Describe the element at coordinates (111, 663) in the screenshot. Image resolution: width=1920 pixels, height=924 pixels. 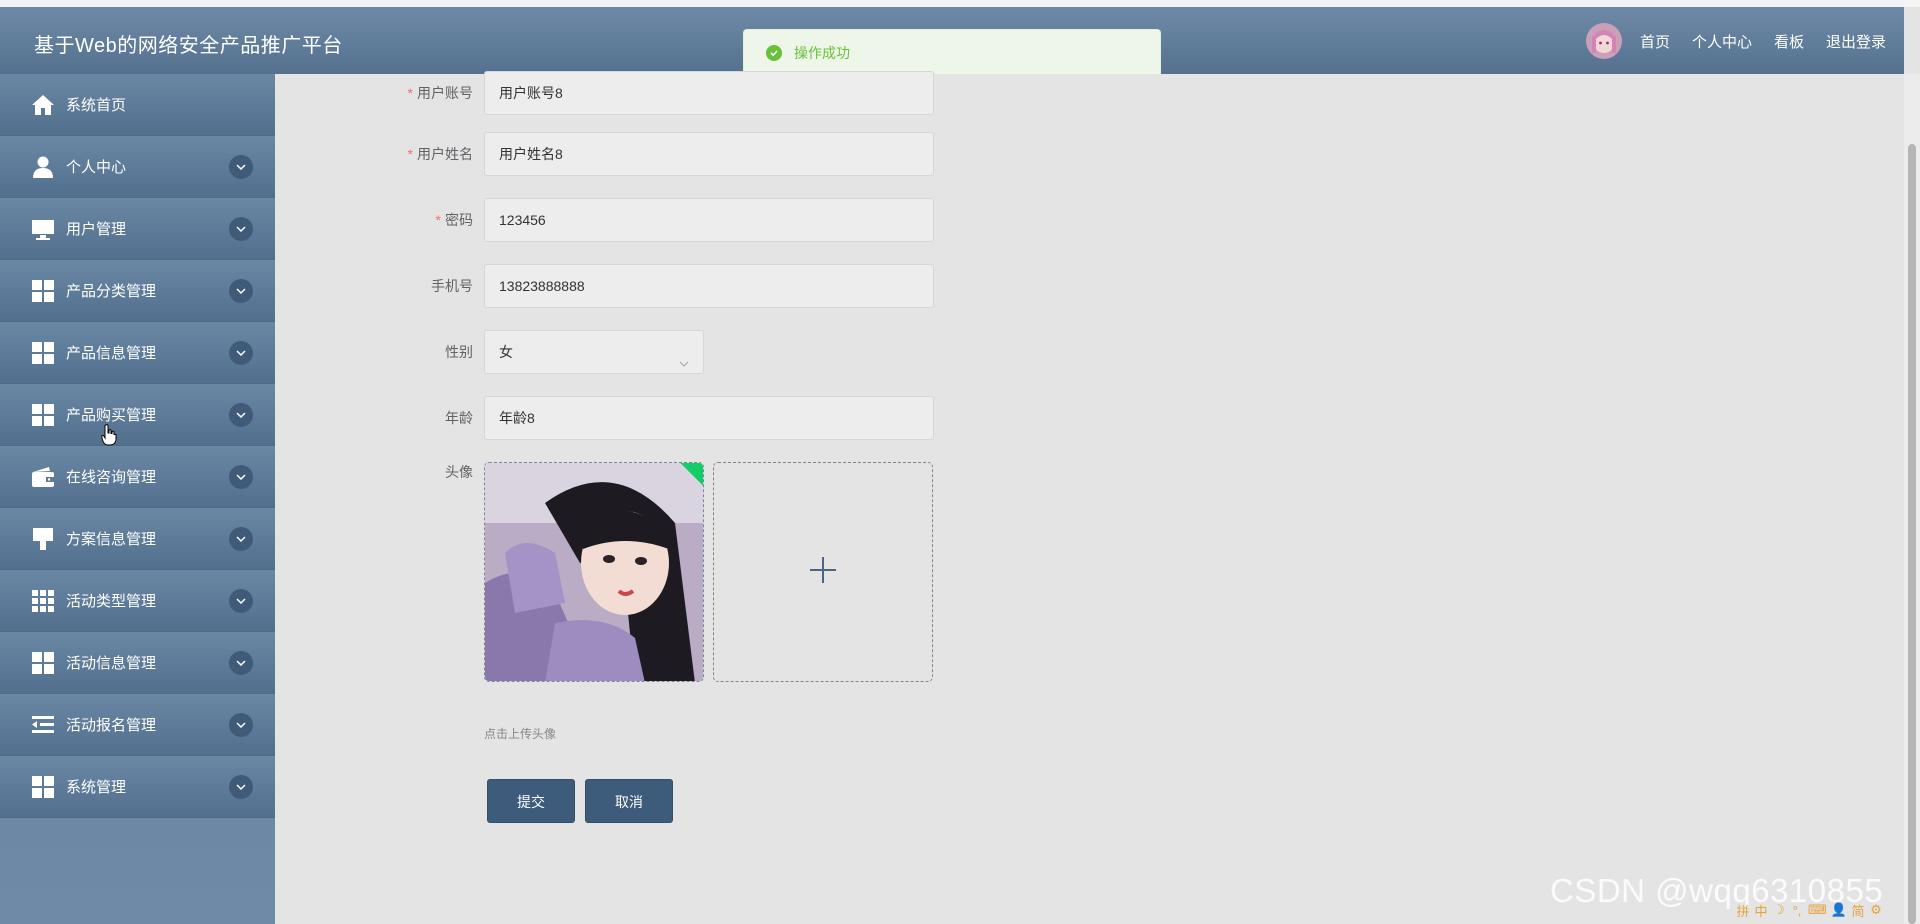
I see `sidebar-item-label: 活动信息管理` at that location.